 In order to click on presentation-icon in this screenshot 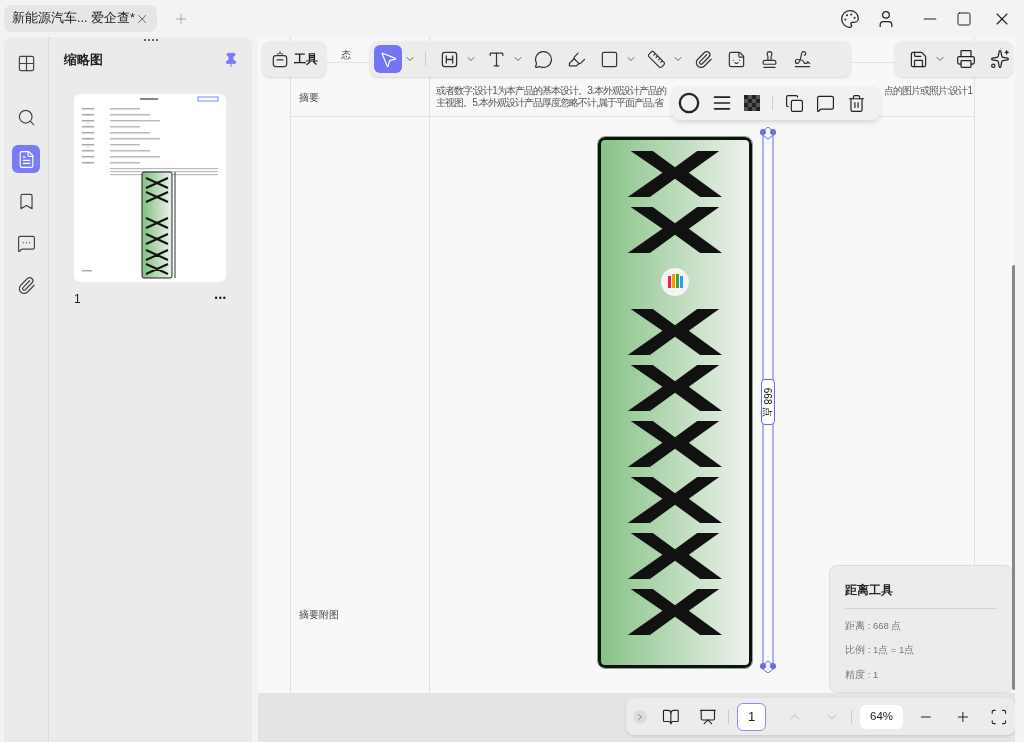, I will do `click(707, 716)`.